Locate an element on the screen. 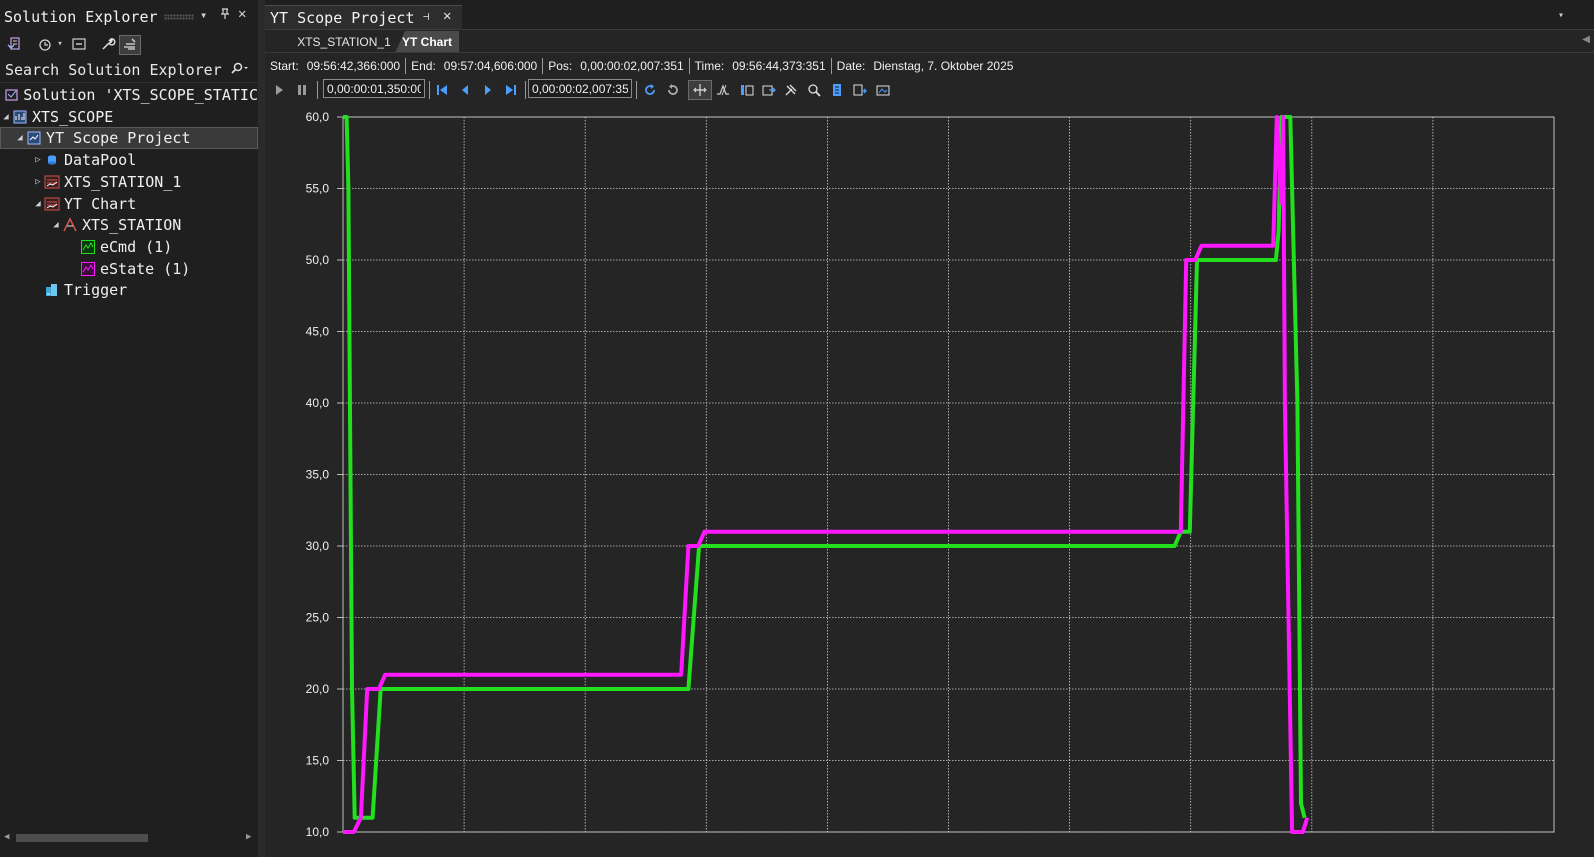  tab-yt-chart: YT Chart is located at coordinates (427, 42).